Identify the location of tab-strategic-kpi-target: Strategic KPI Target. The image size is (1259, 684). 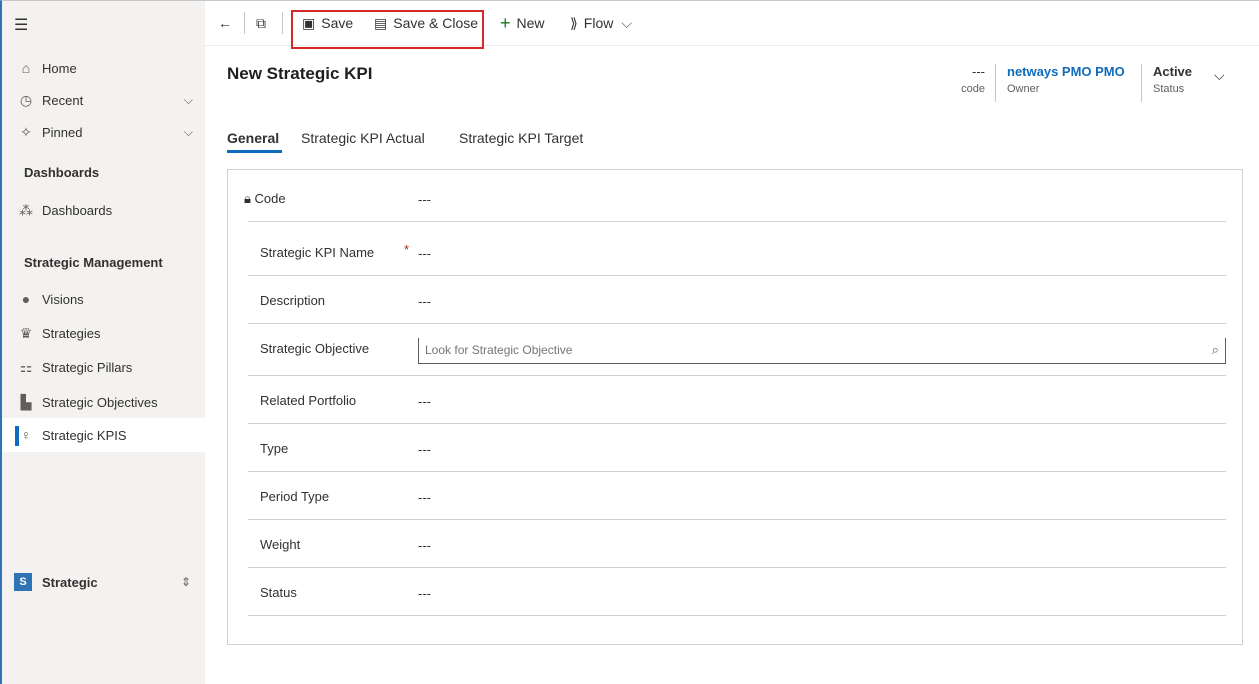
(521, 138).